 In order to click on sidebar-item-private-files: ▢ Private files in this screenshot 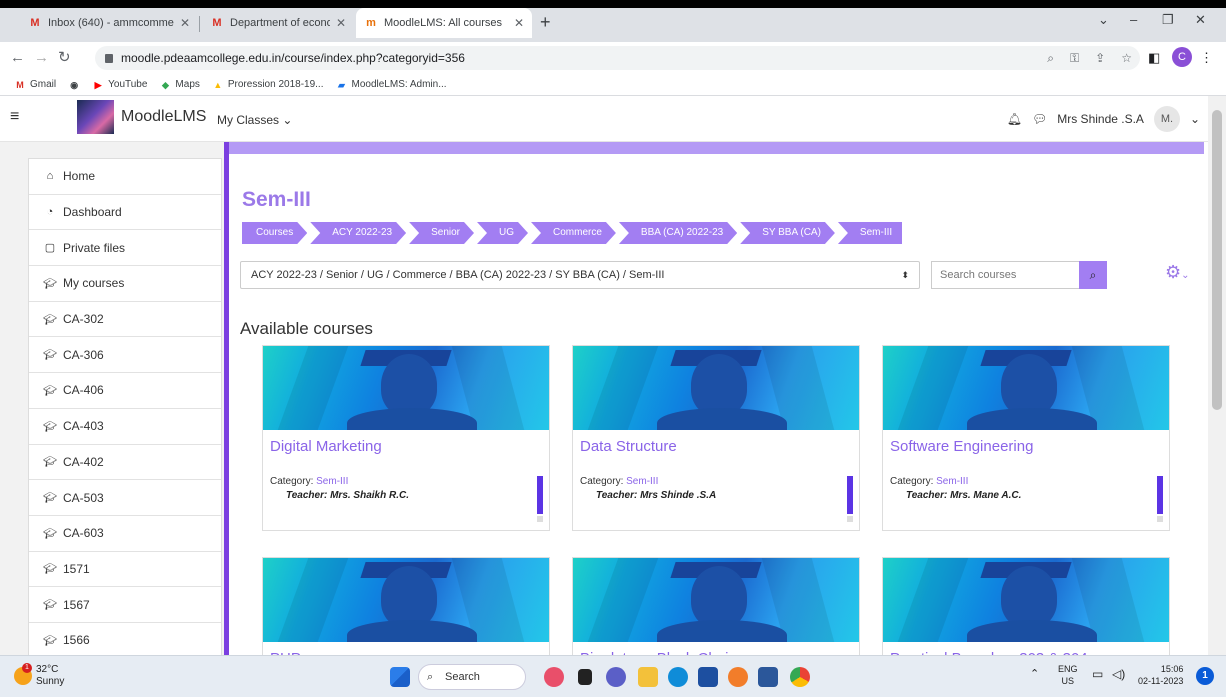, I will do `click(125, 248)`.